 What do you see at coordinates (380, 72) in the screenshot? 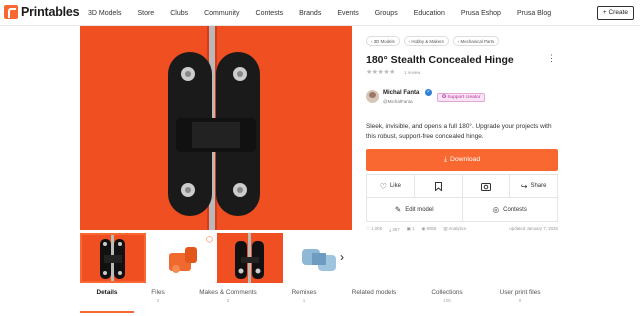
I see `rating-stars: ★★★★★` at bounding box center [380, 72].